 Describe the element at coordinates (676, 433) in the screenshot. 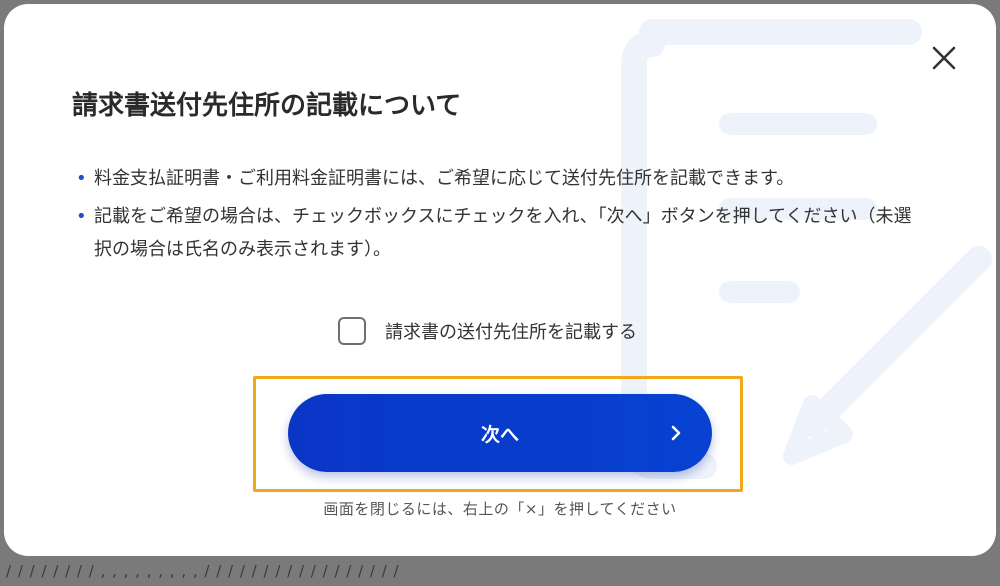

I see `chevron-right-icon` at that location.